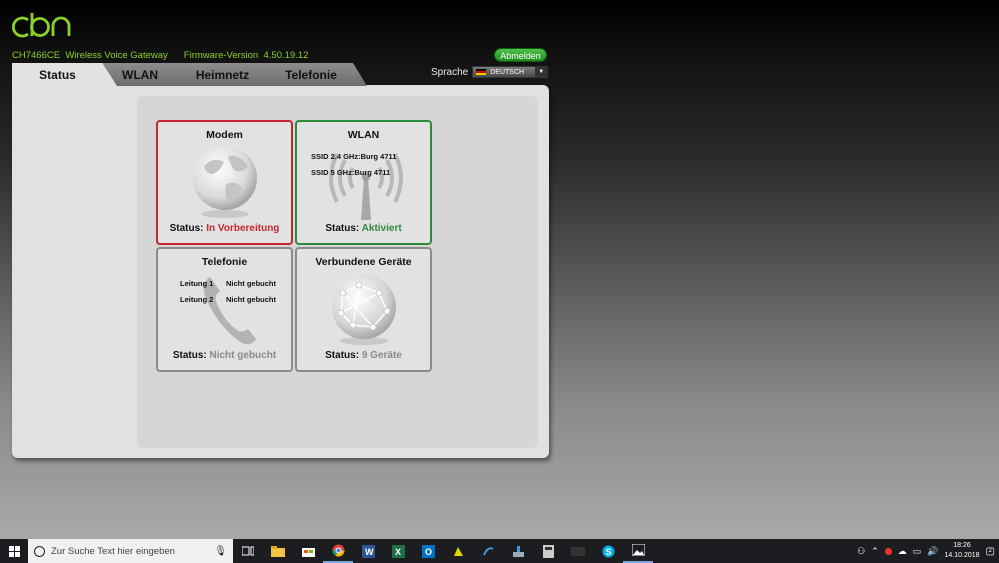  Describe the element at coordinates (578, 551) in the screenshot. I see `video-app-icon` at that location.